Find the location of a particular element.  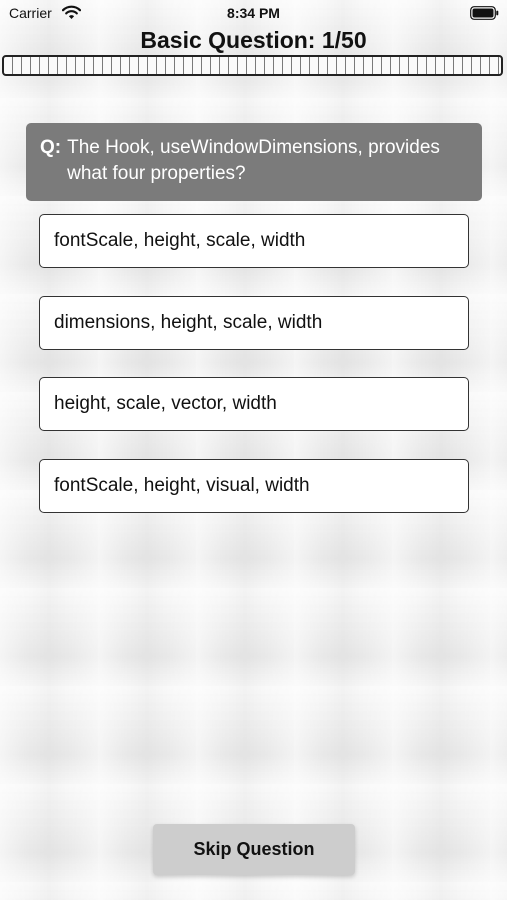

answer-option-3: height, scale, vector, width is located at coordinates (254, 404).